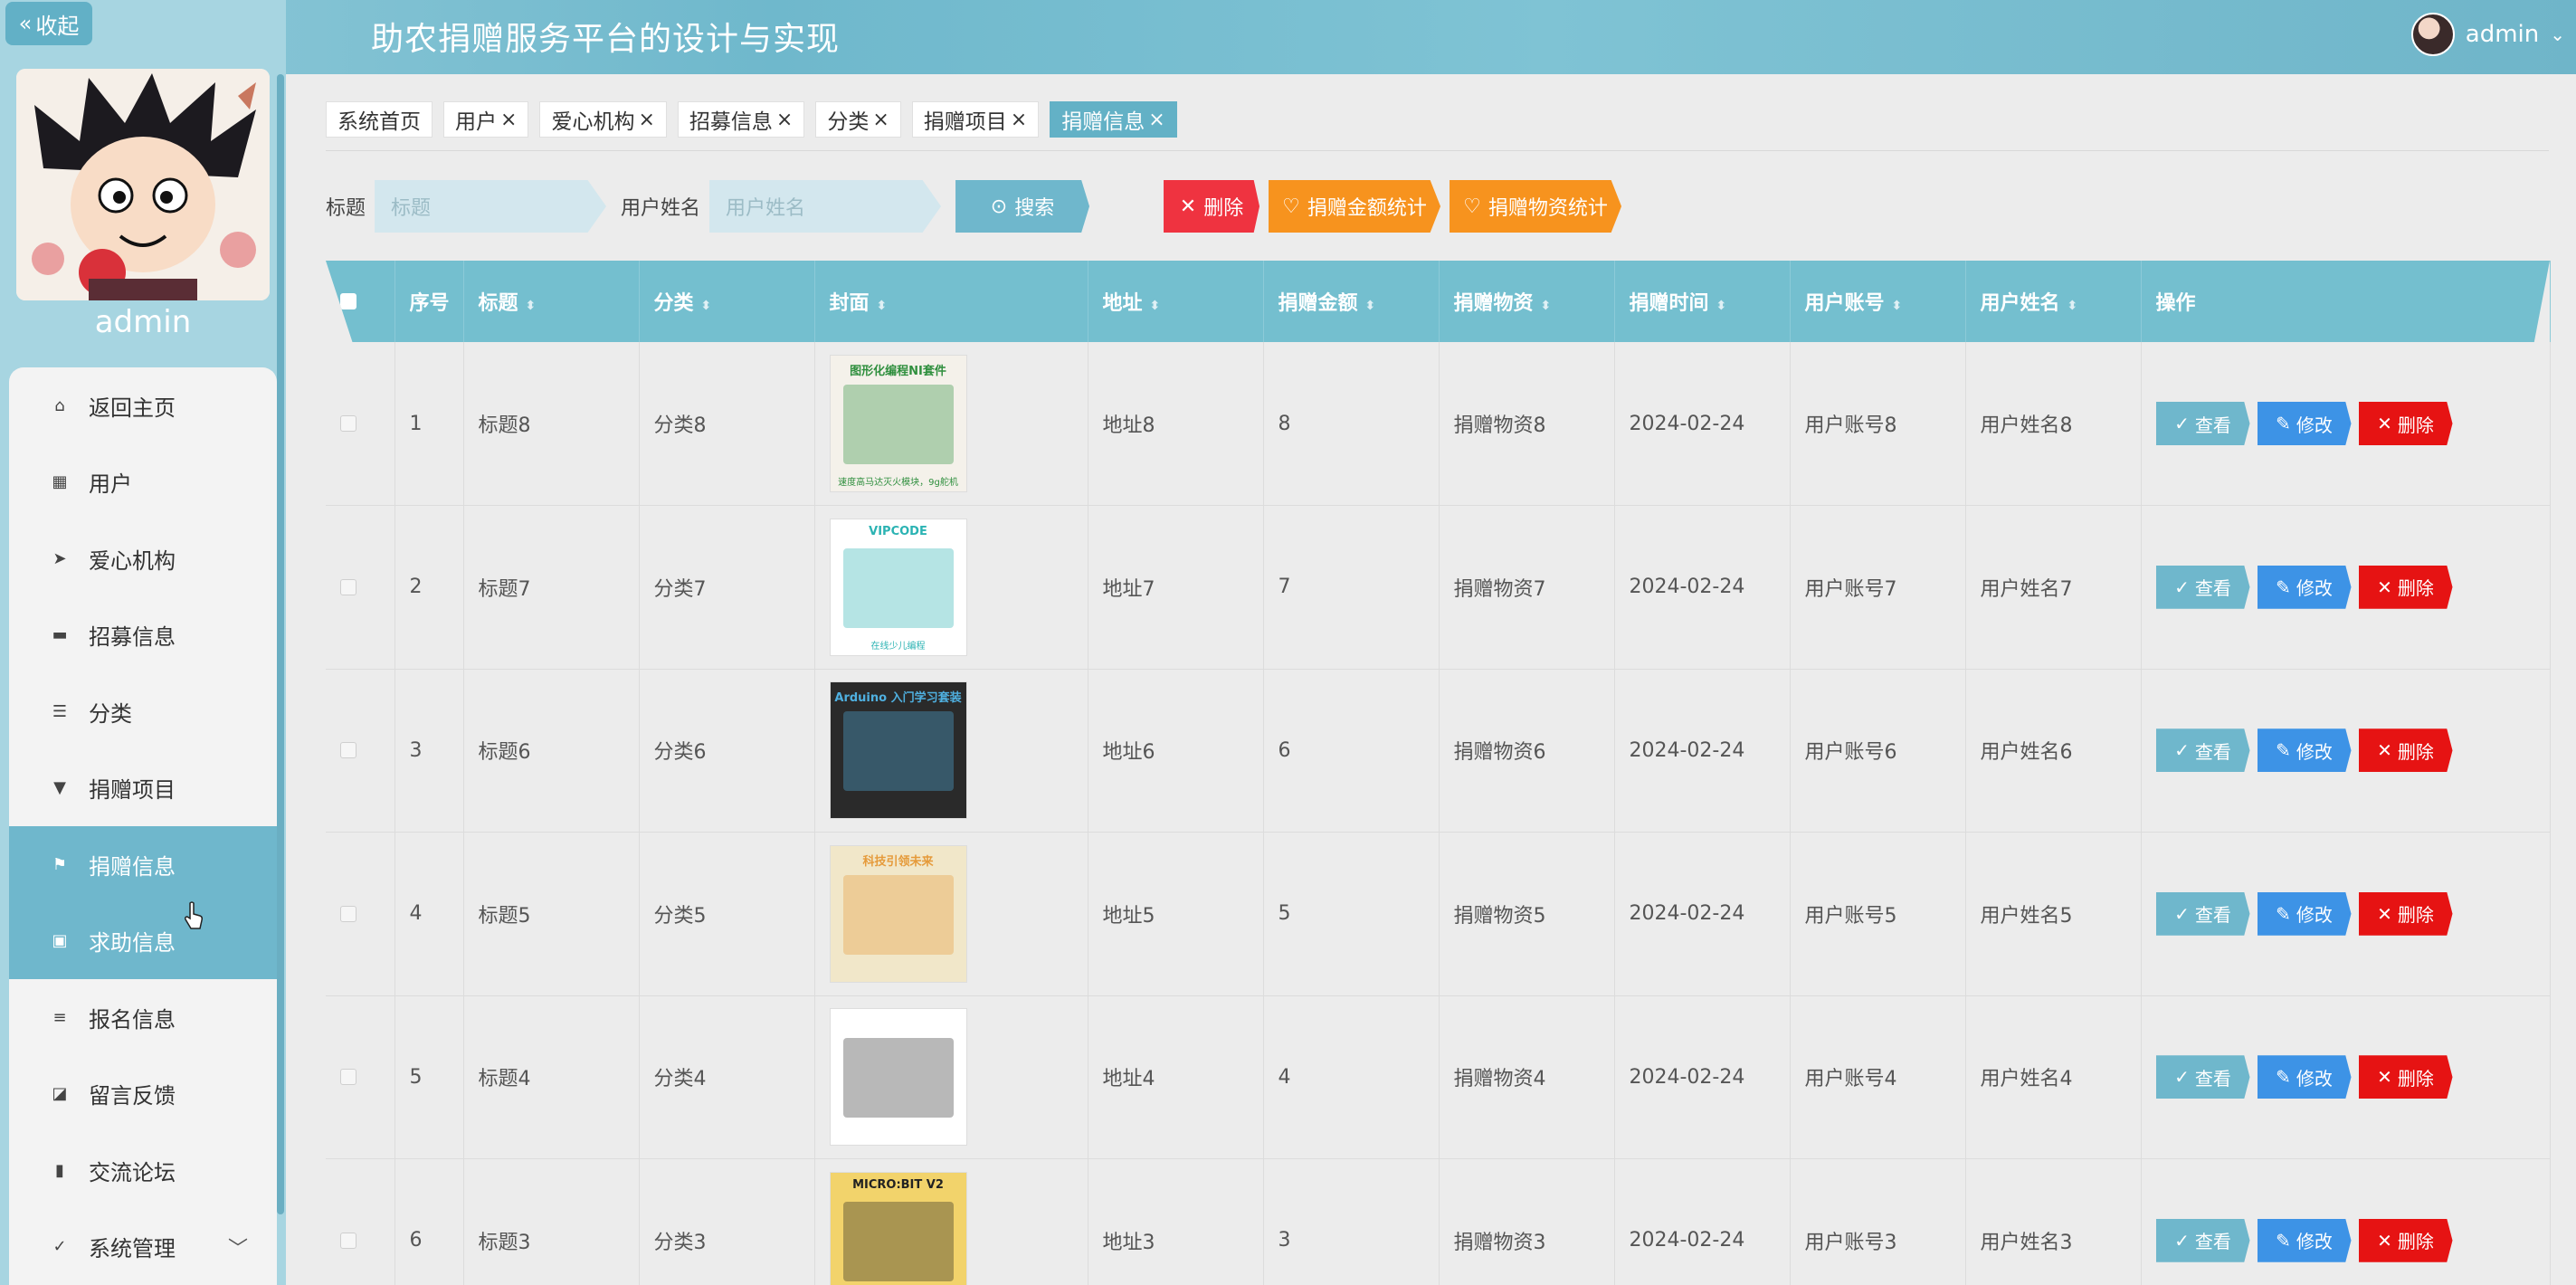  I want to click on sidebar-item-signup: ≡ 报名信息, so click(143, 1018).